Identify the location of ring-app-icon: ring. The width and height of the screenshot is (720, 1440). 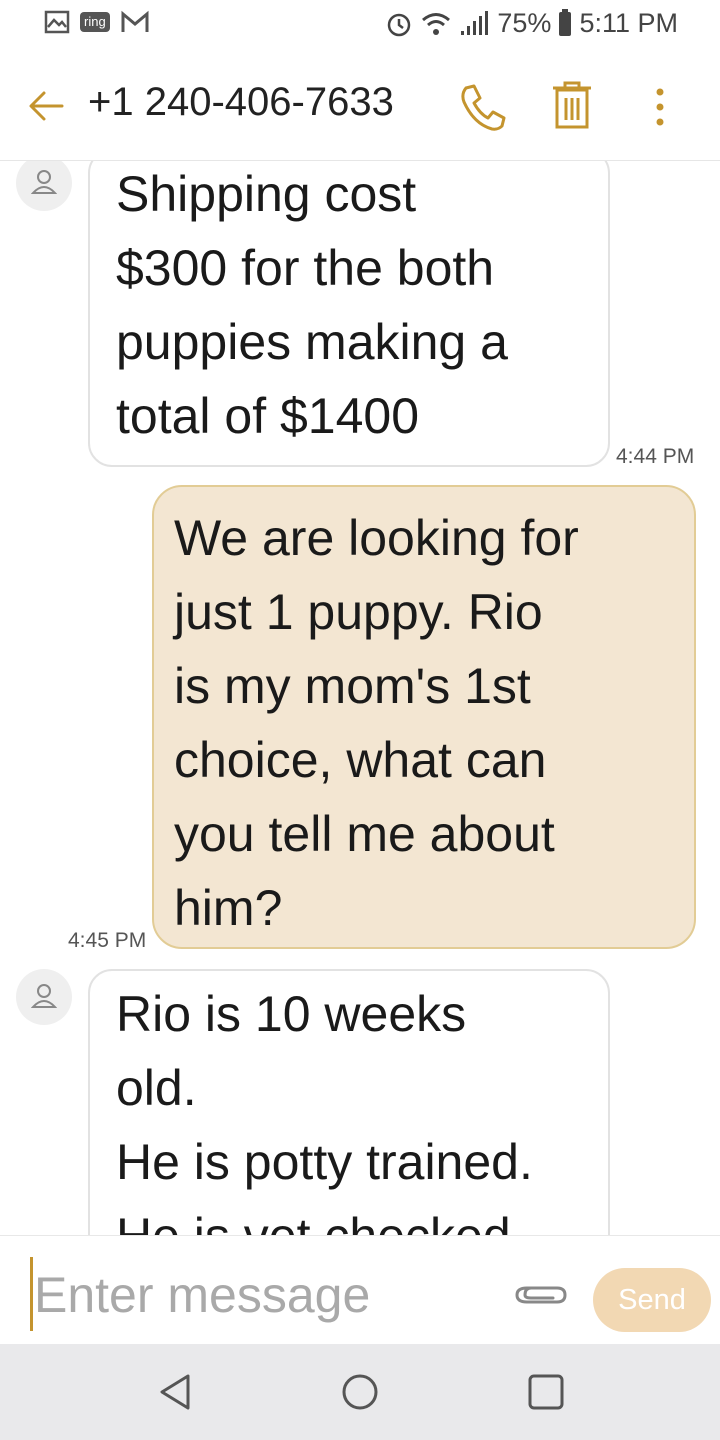
(95, 22).